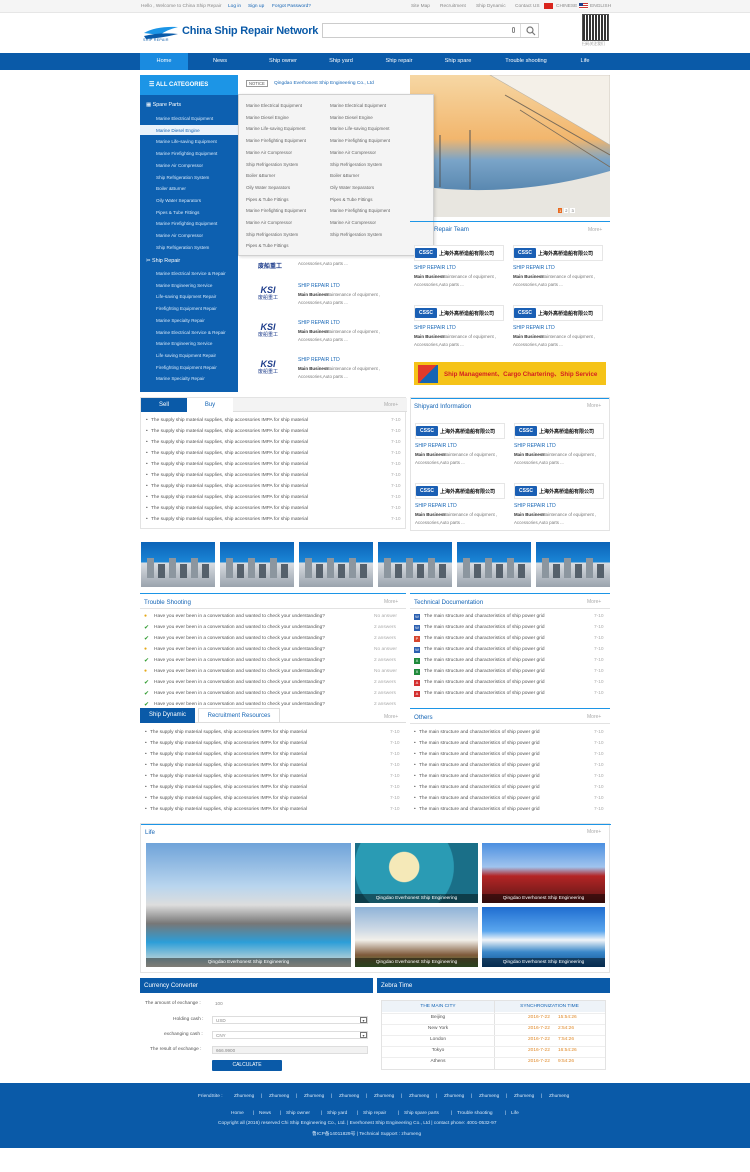 Image resolution: width=750 pixels, height=1172 pixels. Describe the element at coordinates (268, 187) in the screenshot. I see `dropdown-item: Oily Water Separators` at that location.